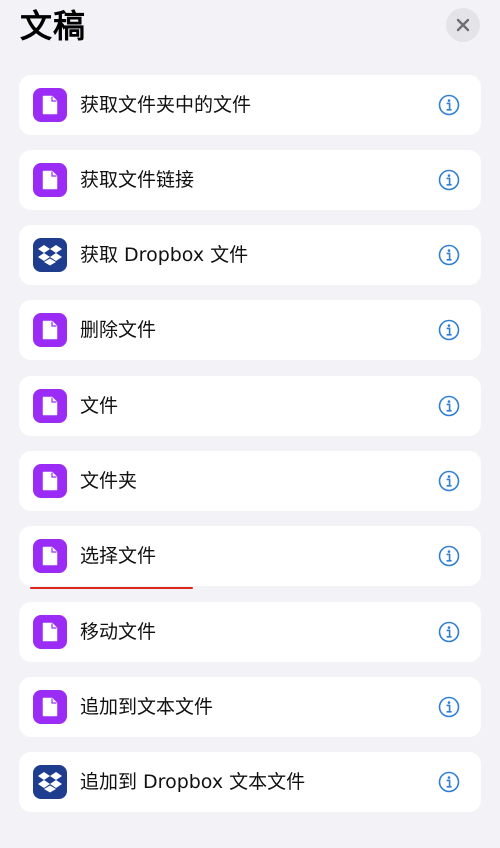  What do you see at coordinates (109, 481) in the screenshot?
I see `action-label: 文件夹` at bounding box center [109, 481].